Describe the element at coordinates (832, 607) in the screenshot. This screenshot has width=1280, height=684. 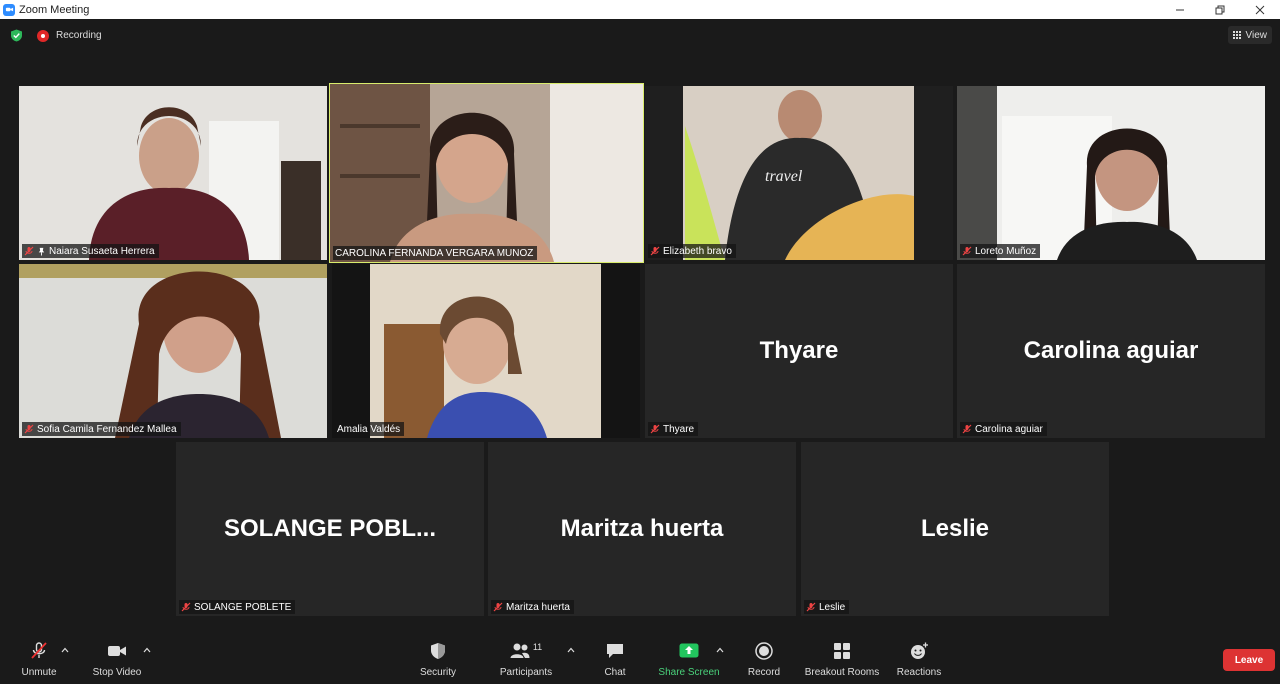
I see `participant-name: Leslie` at that location.